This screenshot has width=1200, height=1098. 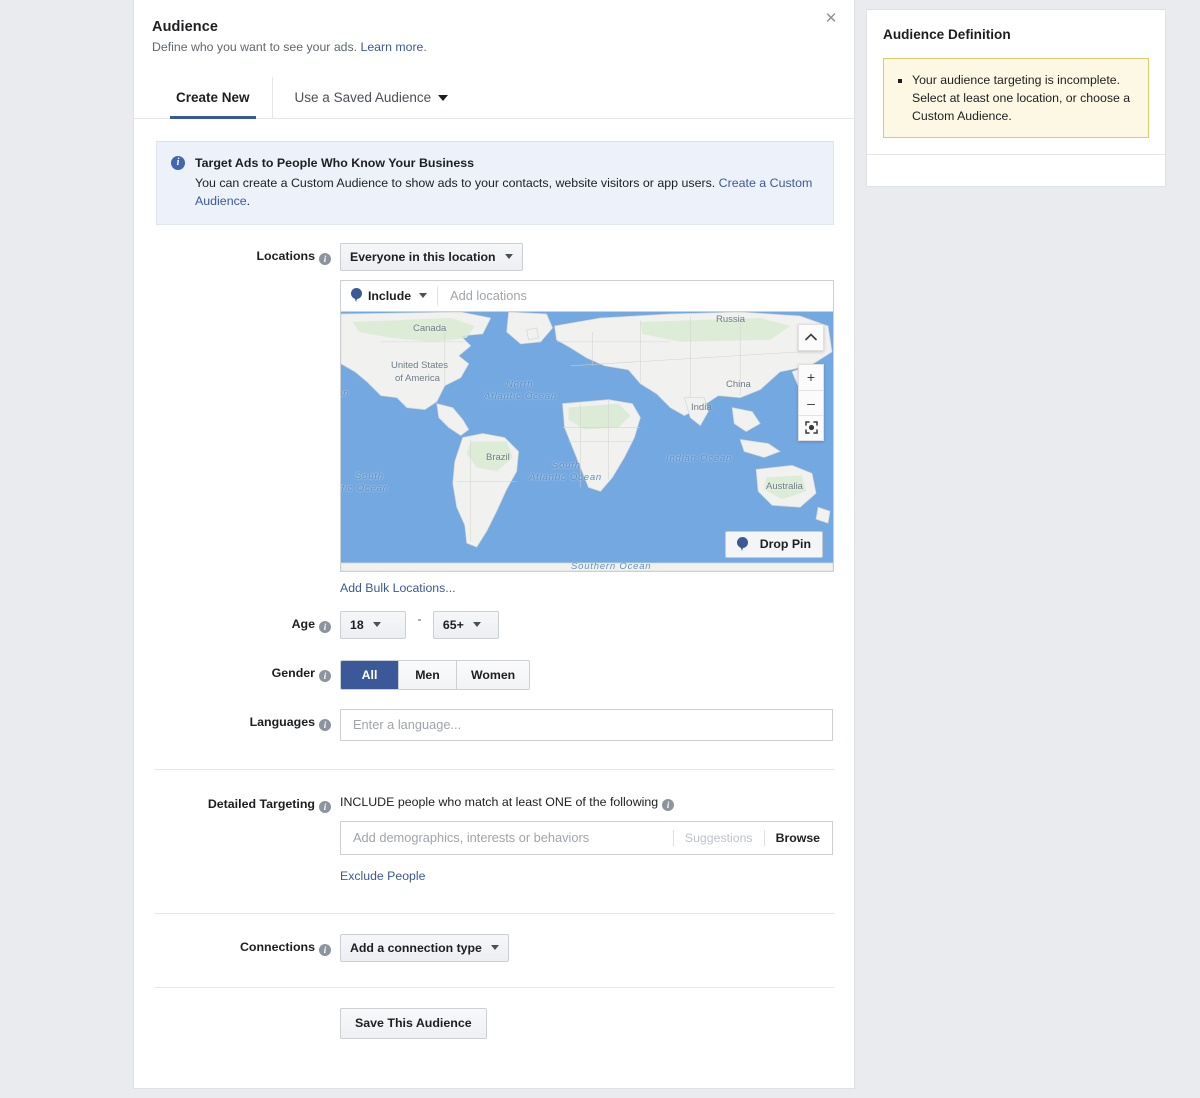 I want to click on crosshair-icon, so click(x=811, y=427).